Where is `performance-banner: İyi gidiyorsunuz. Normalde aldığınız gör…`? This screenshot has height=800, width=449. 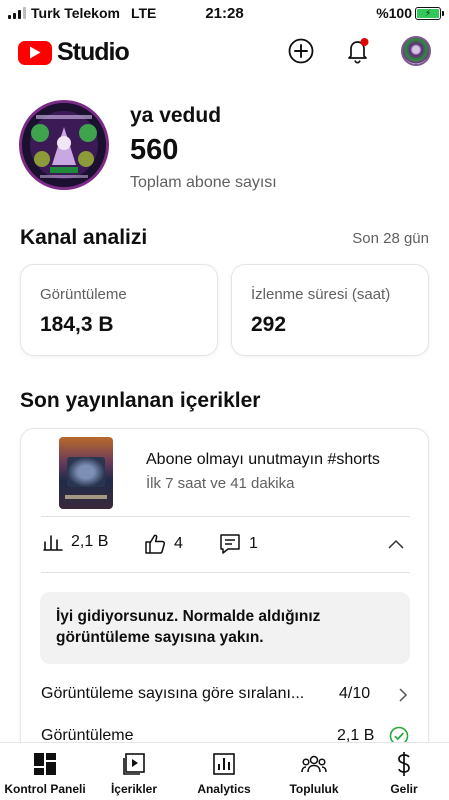
performance-banner: İyi gidiyorsunuz. Normalde aldığınız gör… is located at coordinates (225, 628).